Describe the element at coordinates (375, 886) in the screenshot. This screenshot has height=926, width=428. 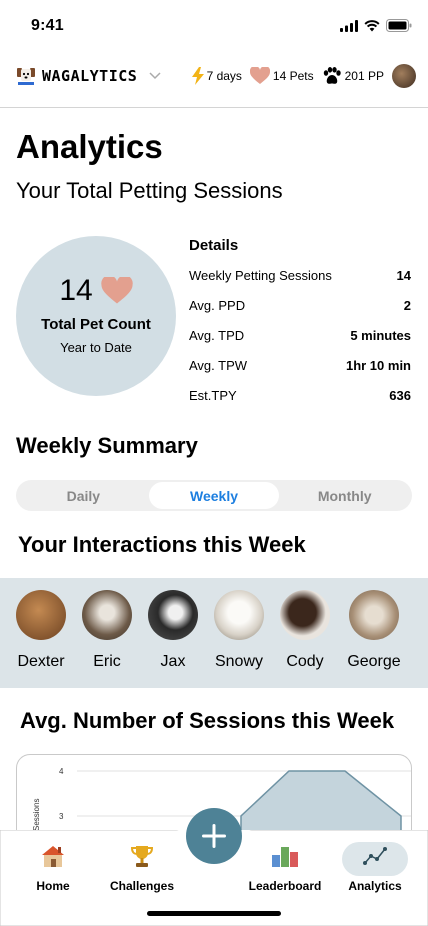
I see `tab-label: Analytics` at that location.